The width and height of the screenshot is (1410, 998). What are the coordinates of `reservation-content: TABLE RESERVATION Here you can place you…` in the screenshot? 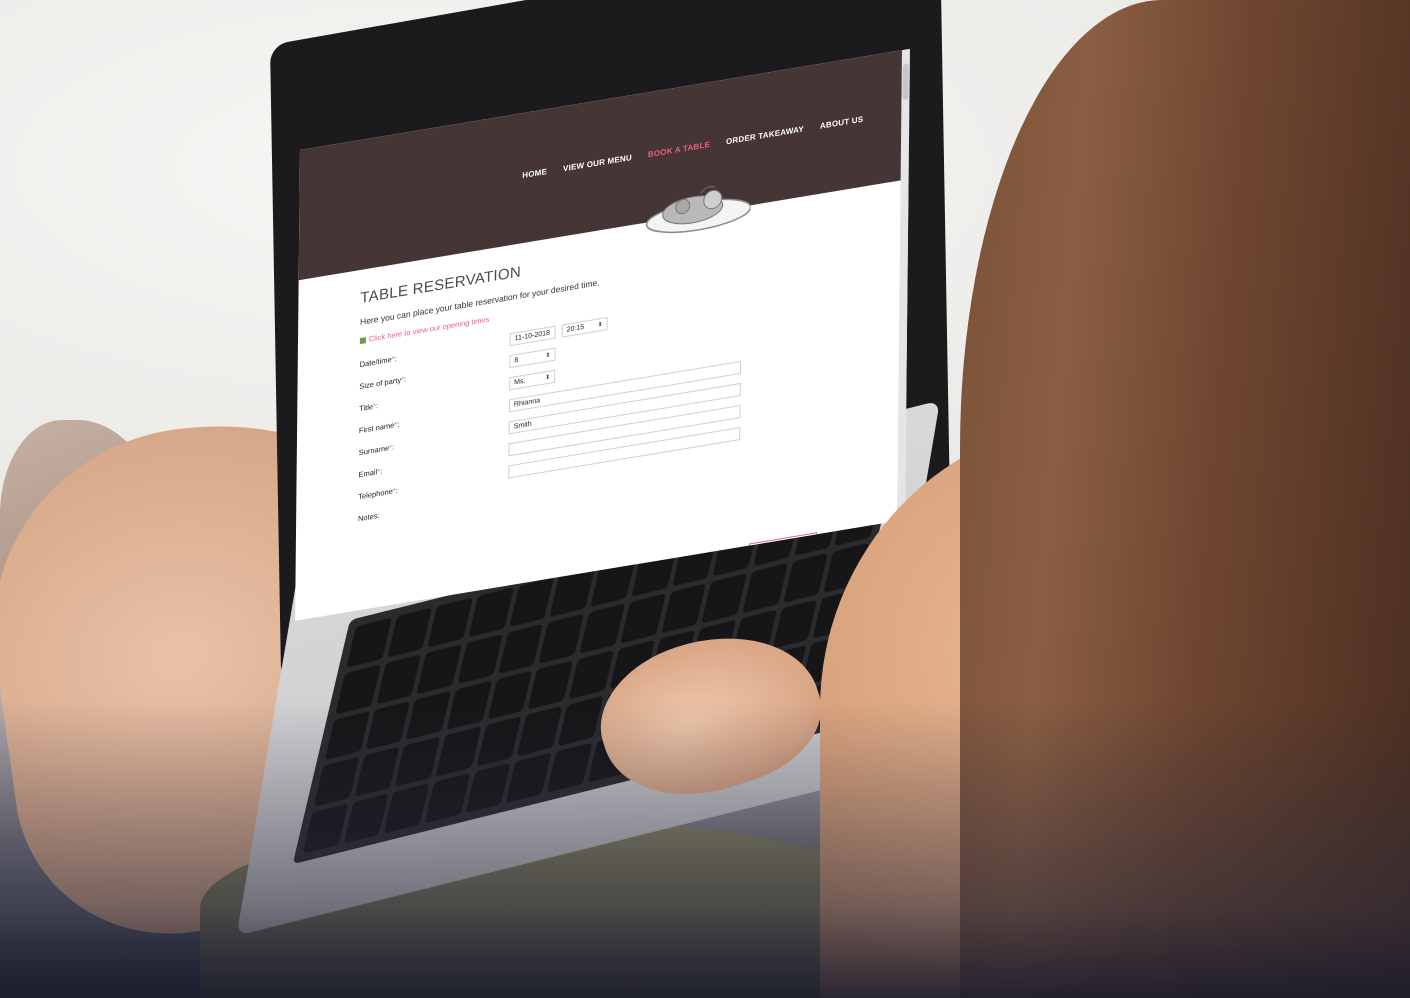 It's located at (589, 392).